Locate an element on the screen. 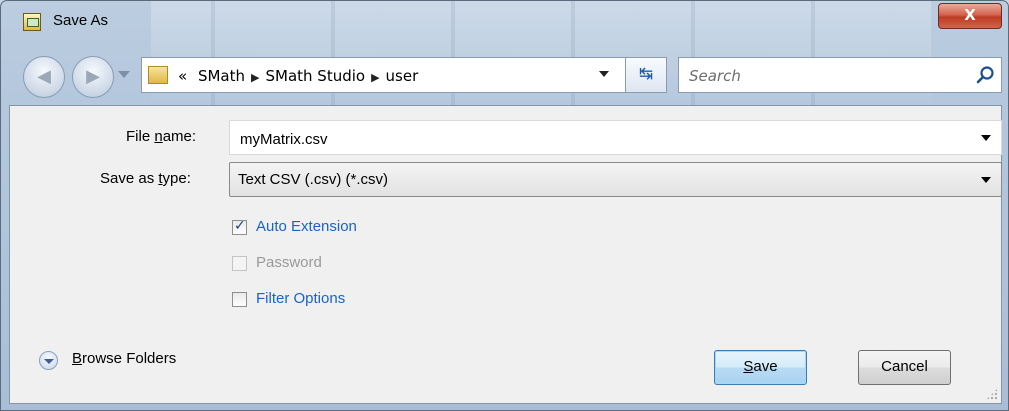  filename-combobox is located at coordinates (615, 137).